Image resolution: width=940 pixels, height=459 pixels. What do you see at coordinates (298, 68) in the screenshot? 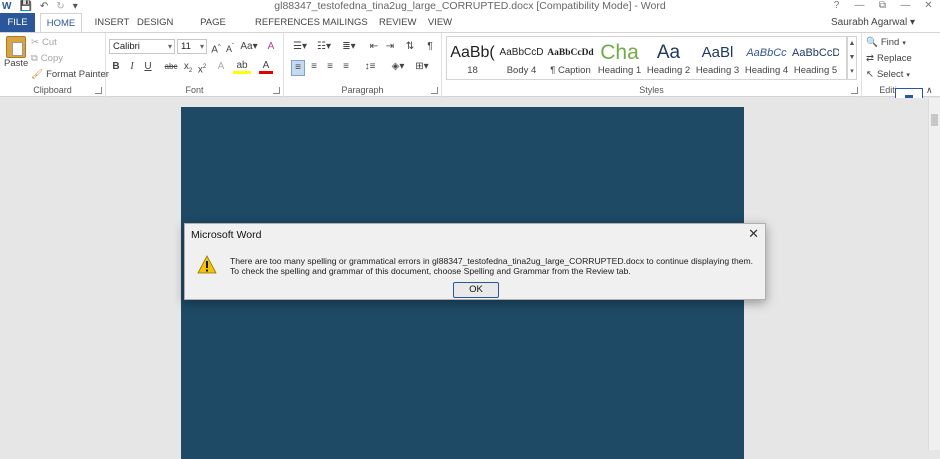
I see `align-left-icon: ≡` at bounding box center [298, 68].